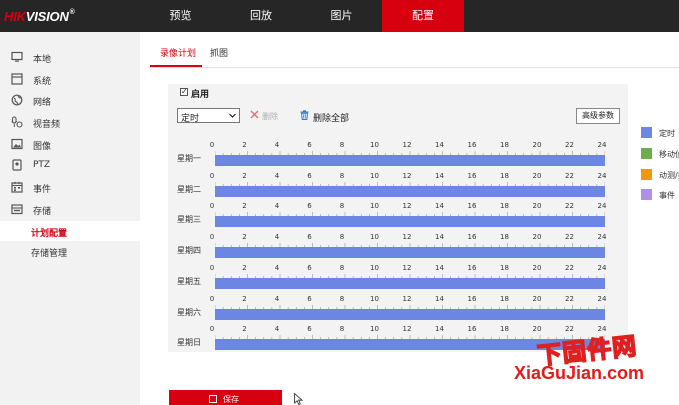  Describe the element at coordinates (669, 175) in the screenshot. I see `legend-label: 动测/报` at that location.